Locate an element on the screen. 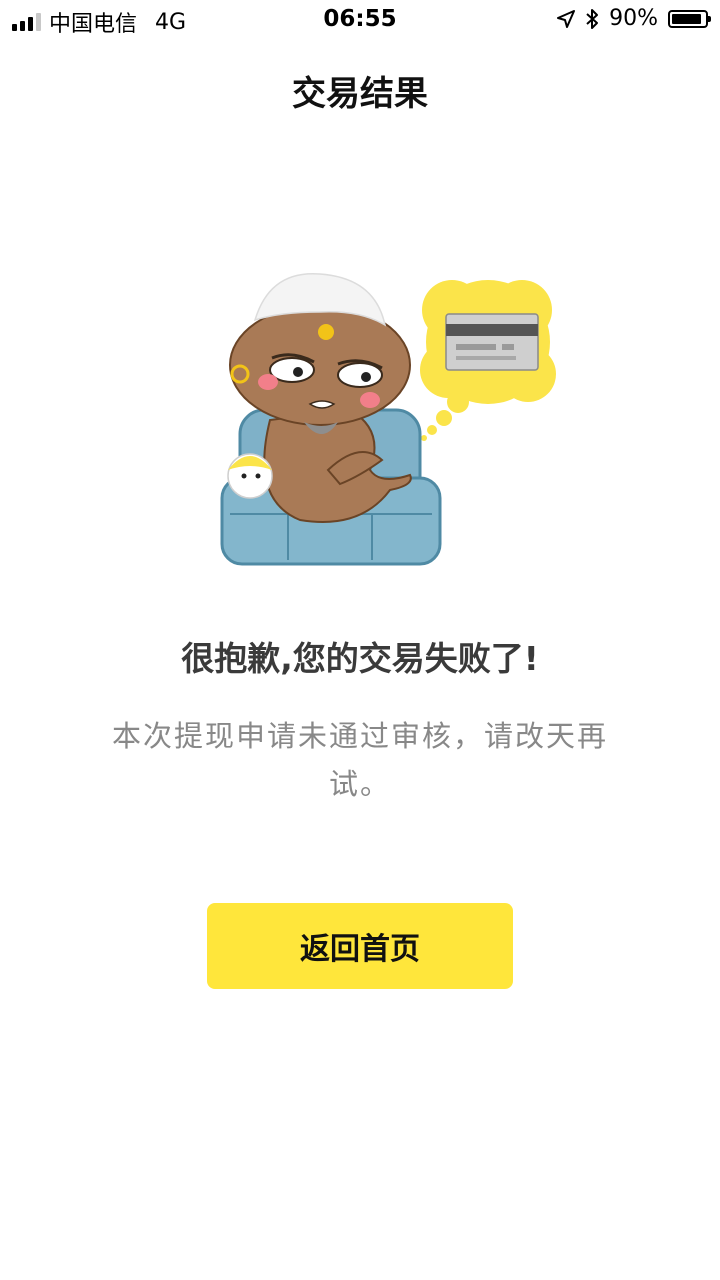 This screenshot has width=720, height=1280. battery-percent: 90% is located at coordinates (633, 18).